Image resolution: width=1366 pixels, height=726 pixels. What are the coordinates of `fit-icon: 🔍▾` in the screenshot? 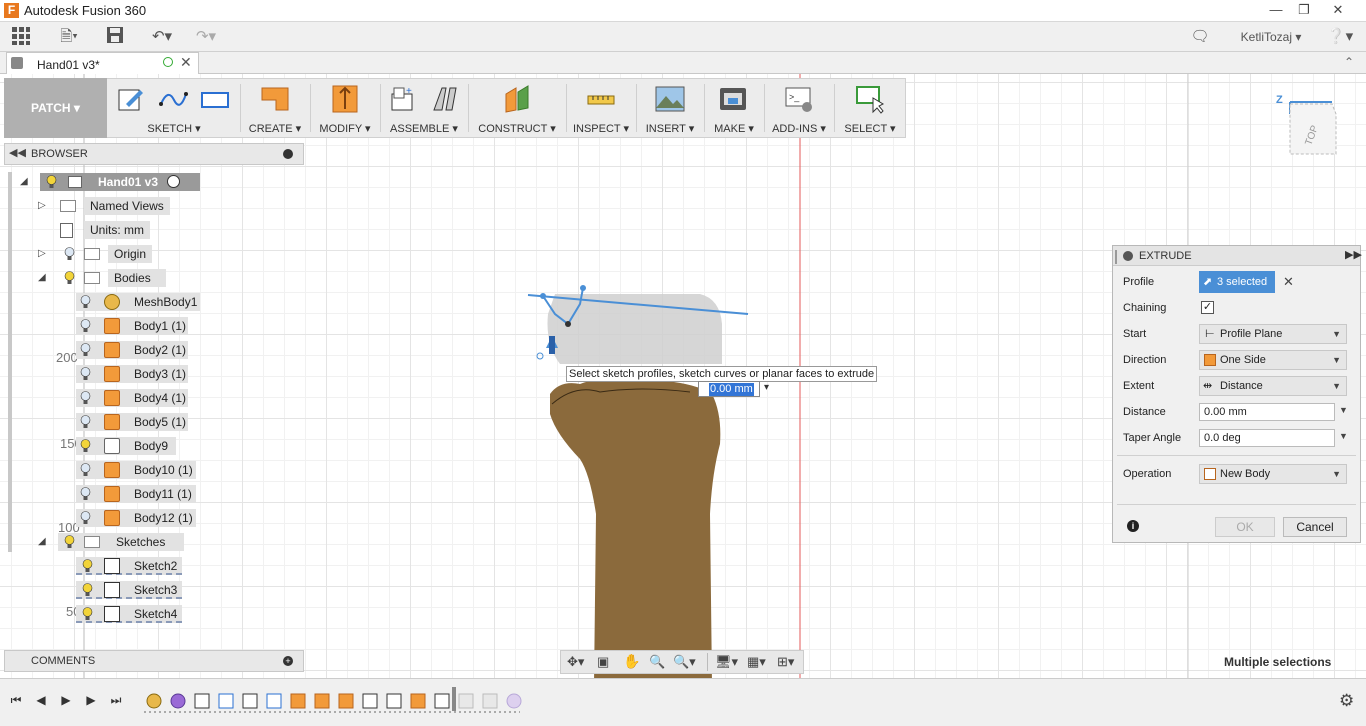 It's located at (684, 662).